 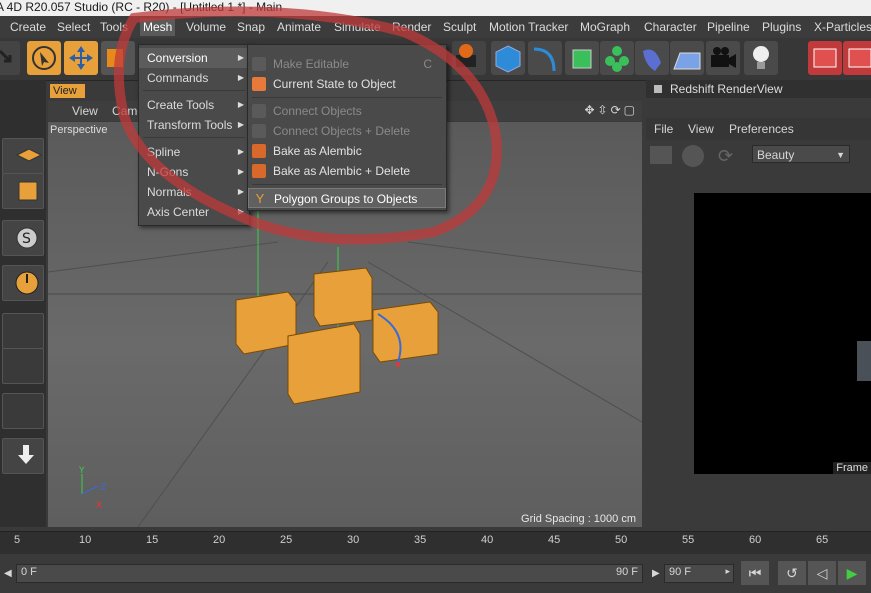 What do you see at coordinates (727, 571) in the screenshot?
I see `stepper-icon: ▸` at bounding box center [727, 571].